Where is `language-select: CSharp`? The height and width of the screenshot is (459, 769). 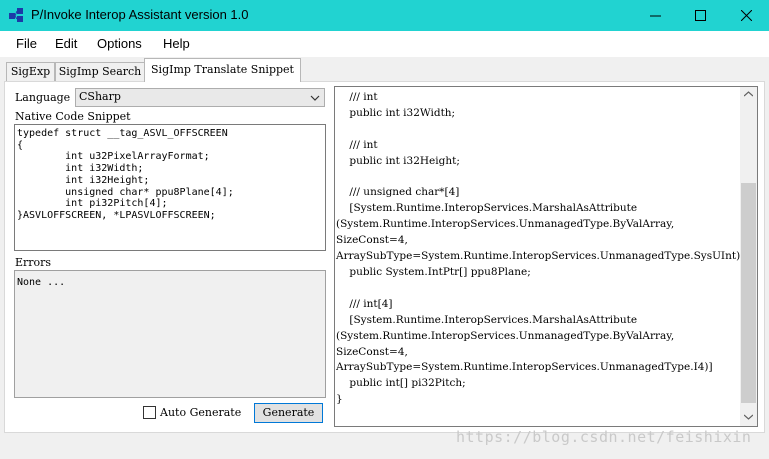 language-select: CSharp is located at coordinates (200, 97).